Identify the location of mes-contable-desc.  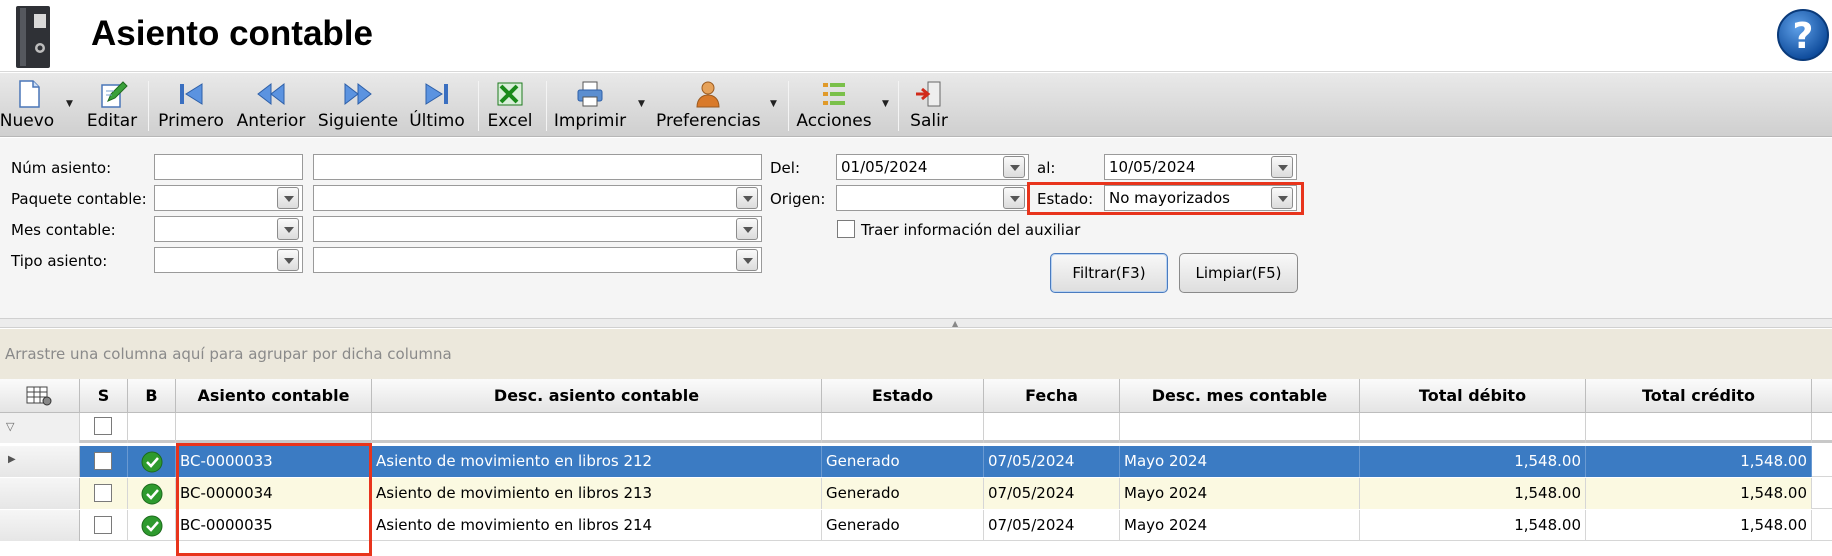
(537, 229).